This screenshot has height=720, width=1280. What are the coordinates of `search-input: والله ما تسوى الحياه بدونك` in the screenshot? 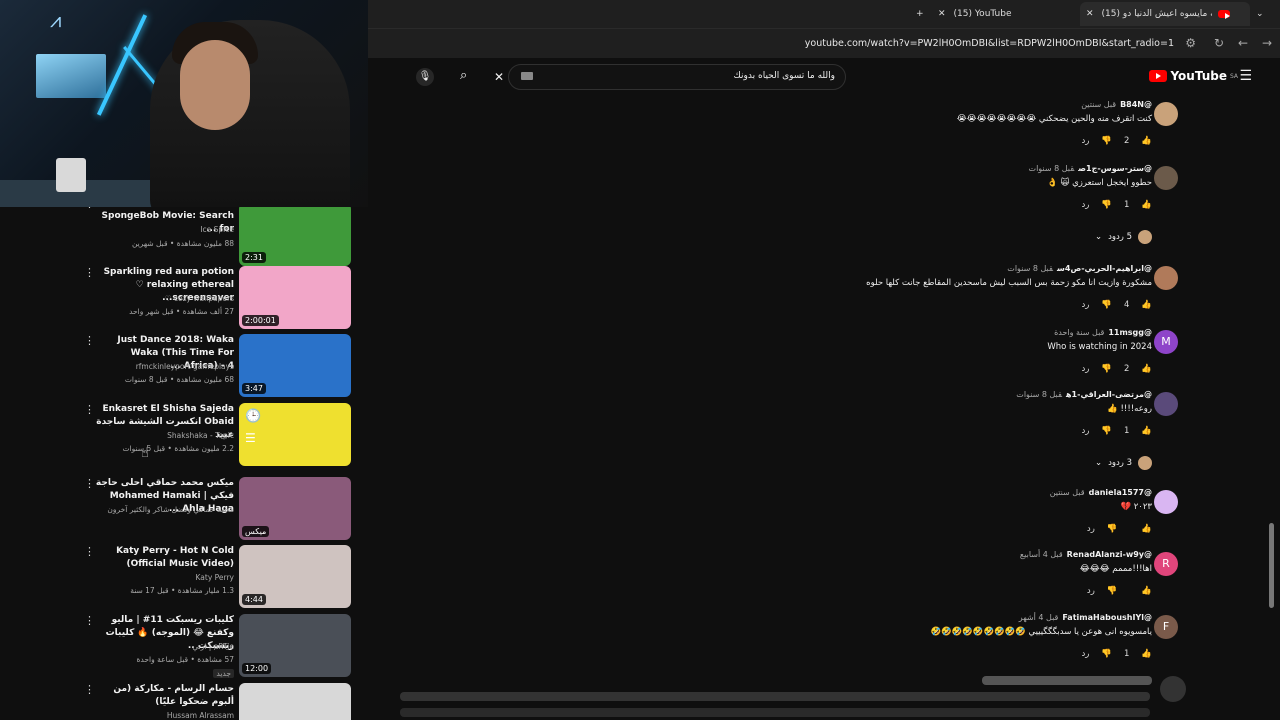 It's located at (784, 76).